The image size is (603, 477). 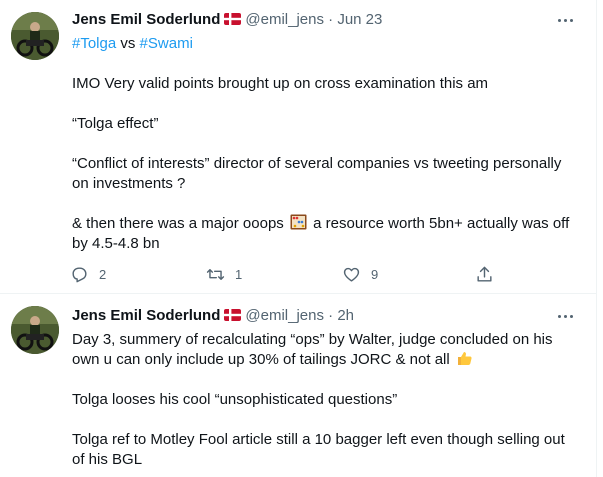 I want to click on like-count: 9, so click(x=375, y=274).